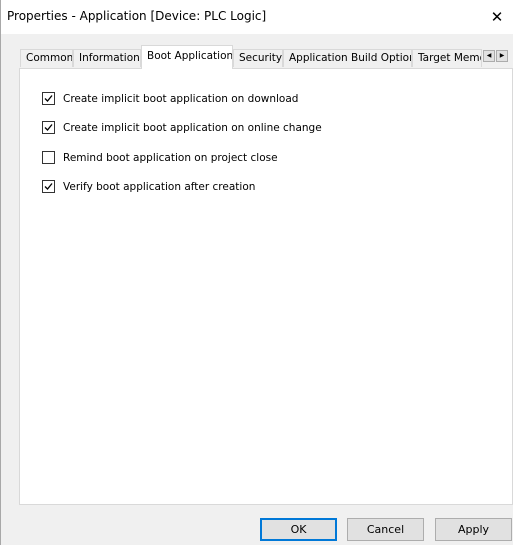 This screenshot has height=545, width=513. What do you see at coordinates (159, 187) in the screenshot?
I see `verify-boot-after-creation-label: Verify boot application after creation` at bounding box center [159, 187].